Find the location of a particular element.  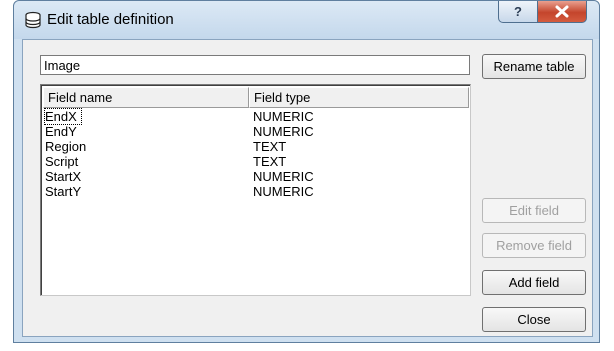

title-bar: Edit table definition ? is located at coordinates (306, 20).